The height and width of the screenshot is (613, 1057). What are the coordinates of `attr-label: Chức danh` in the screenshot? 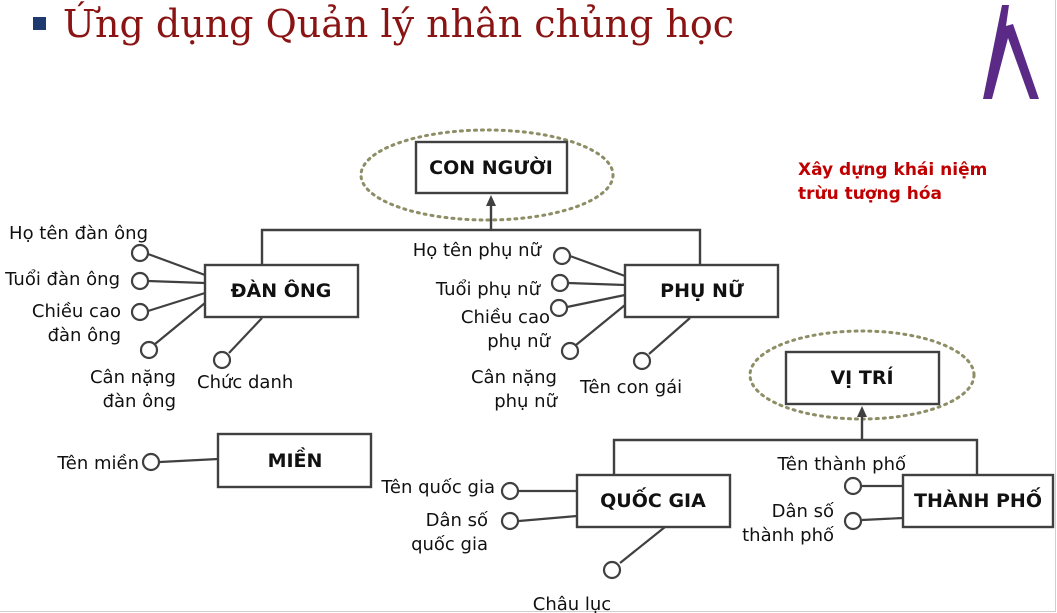 It's located at (245, 382).